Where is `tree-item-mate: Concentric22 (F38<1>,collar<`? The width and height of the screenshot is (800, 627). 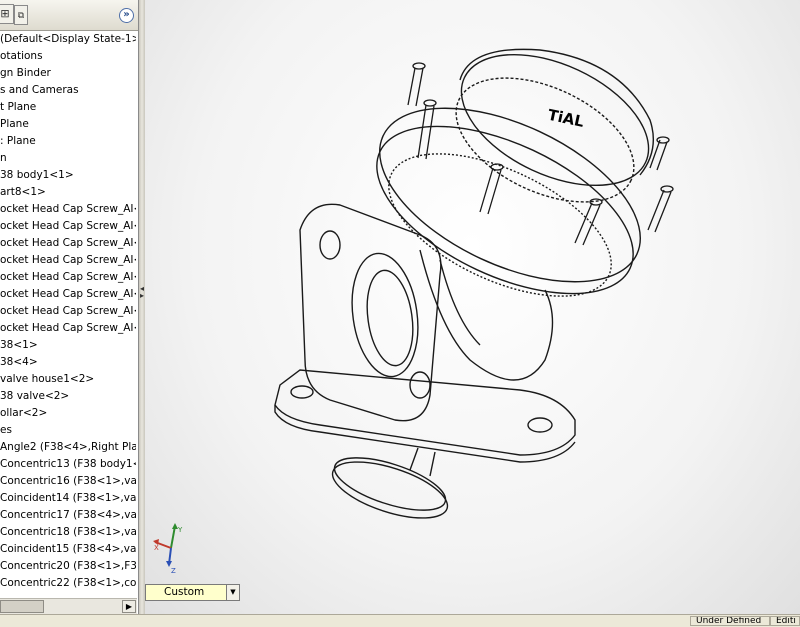 tree-item-mate: Concentric22 (F38<1>,collar< is located at coordinates (68, 583).